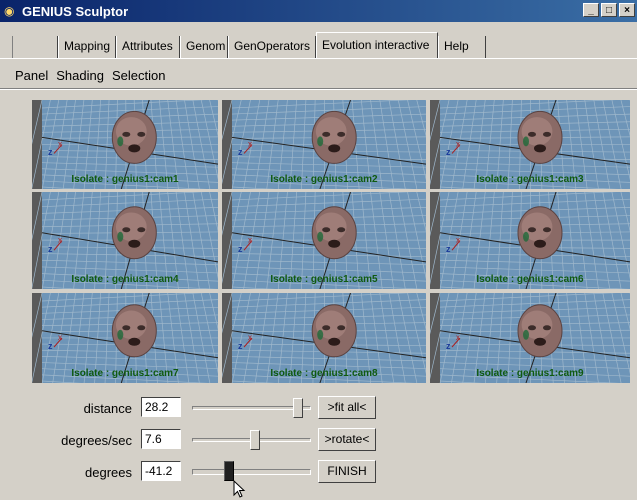 The height and width of the screenshot is (500, 637). I want to click on camera-viewport: z x Isolate : genius1:cam8, so click(324, 338).